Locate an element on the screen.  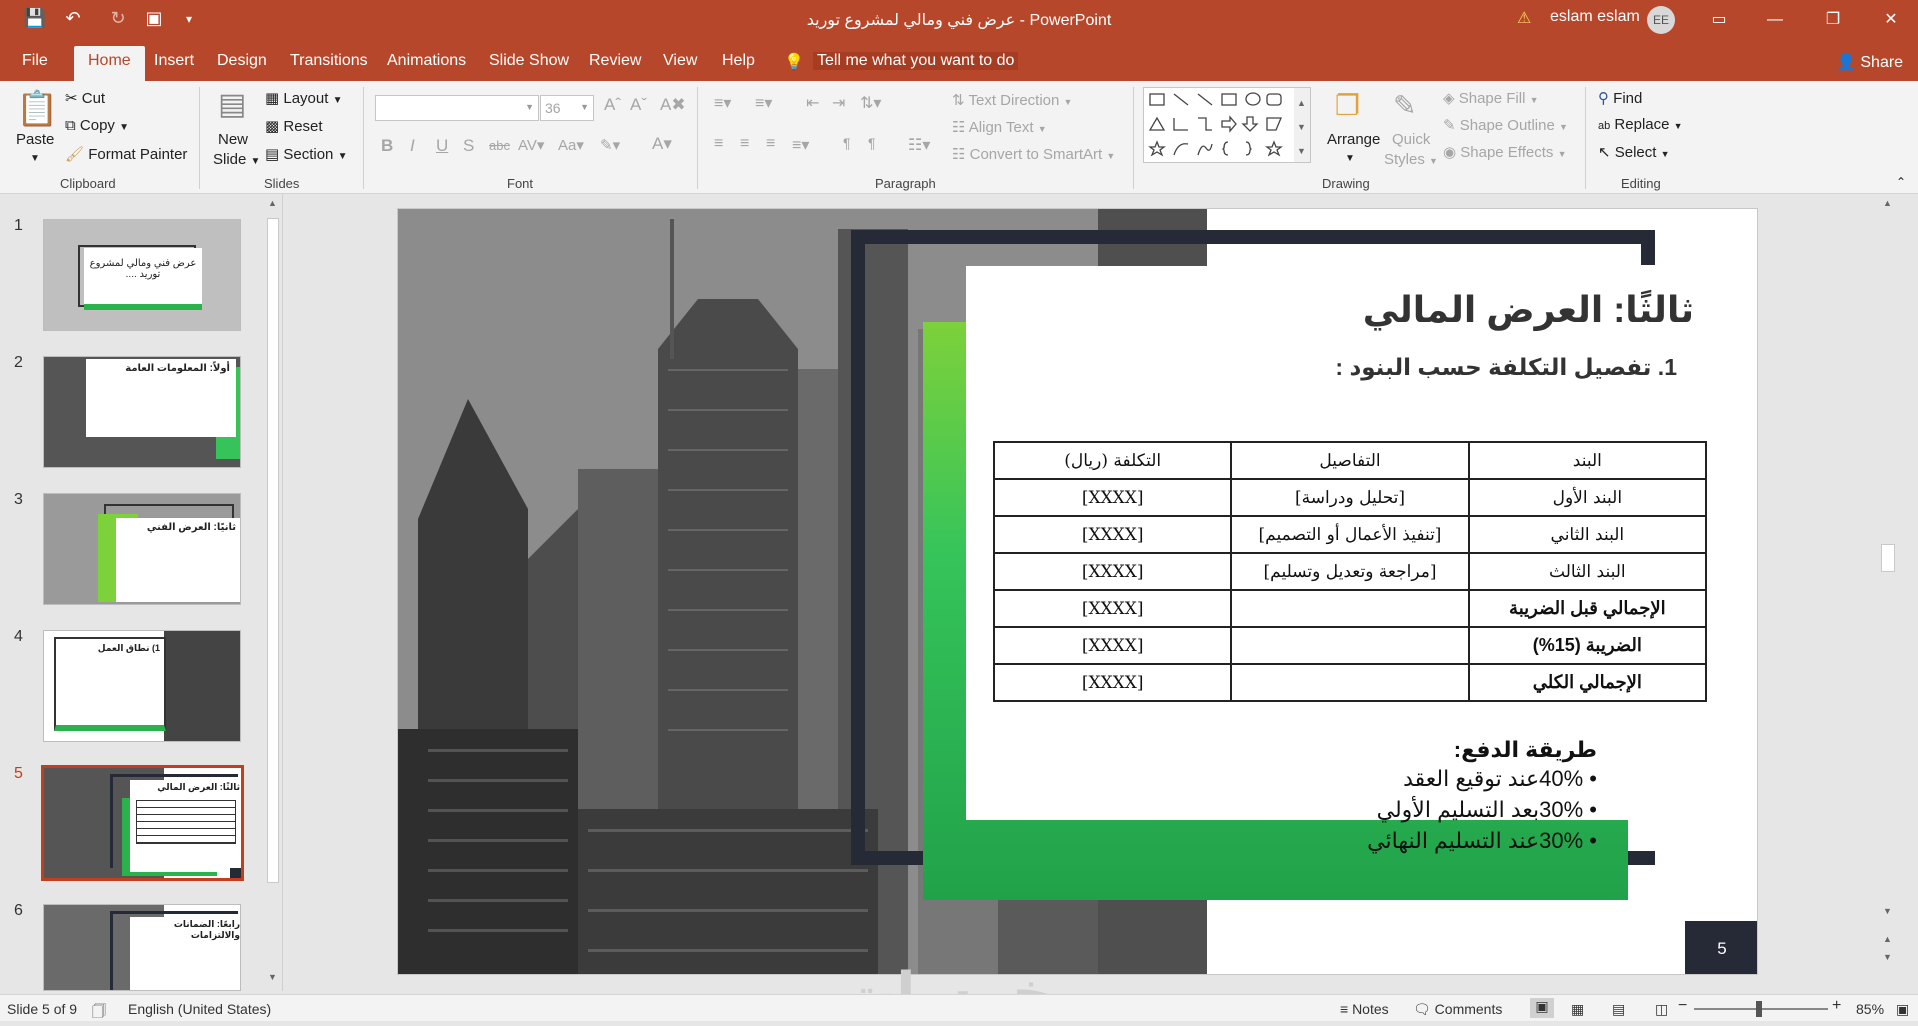
table-header-cell: التكلفة (ريال) is located at coordinates (1112, 460).